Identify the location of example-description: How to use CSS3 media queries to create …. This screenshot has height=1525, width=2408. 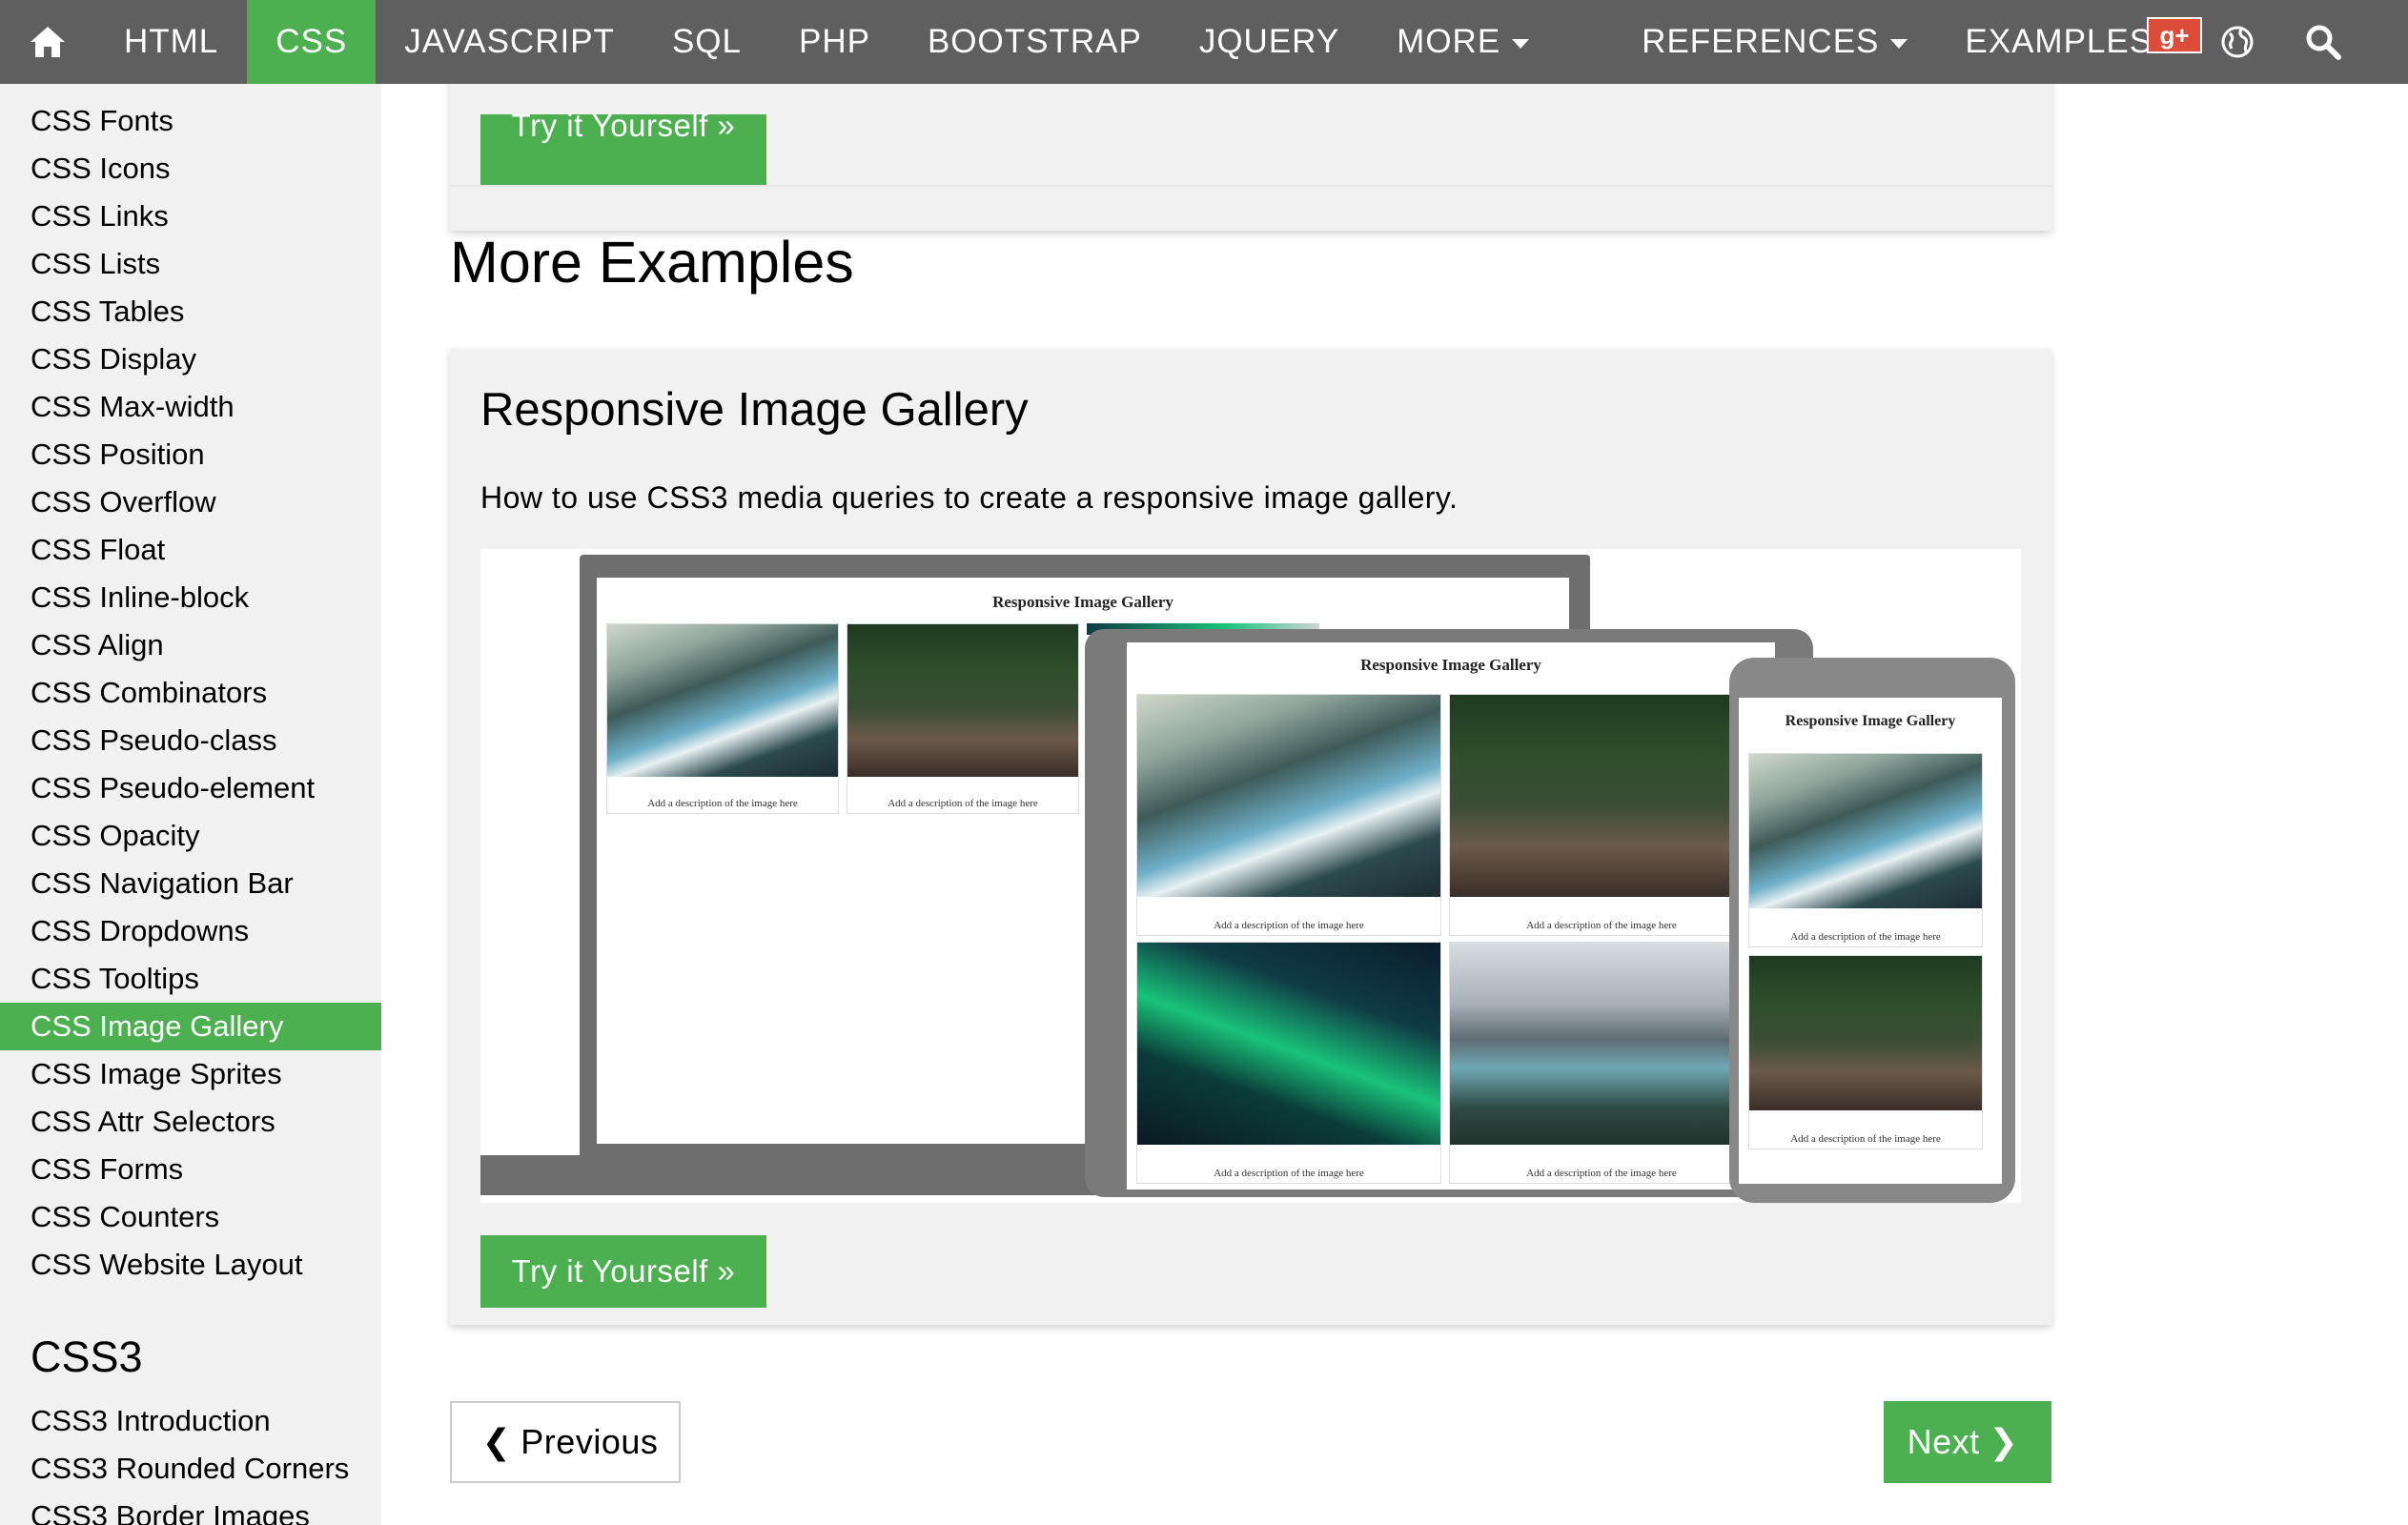
(969, 498).